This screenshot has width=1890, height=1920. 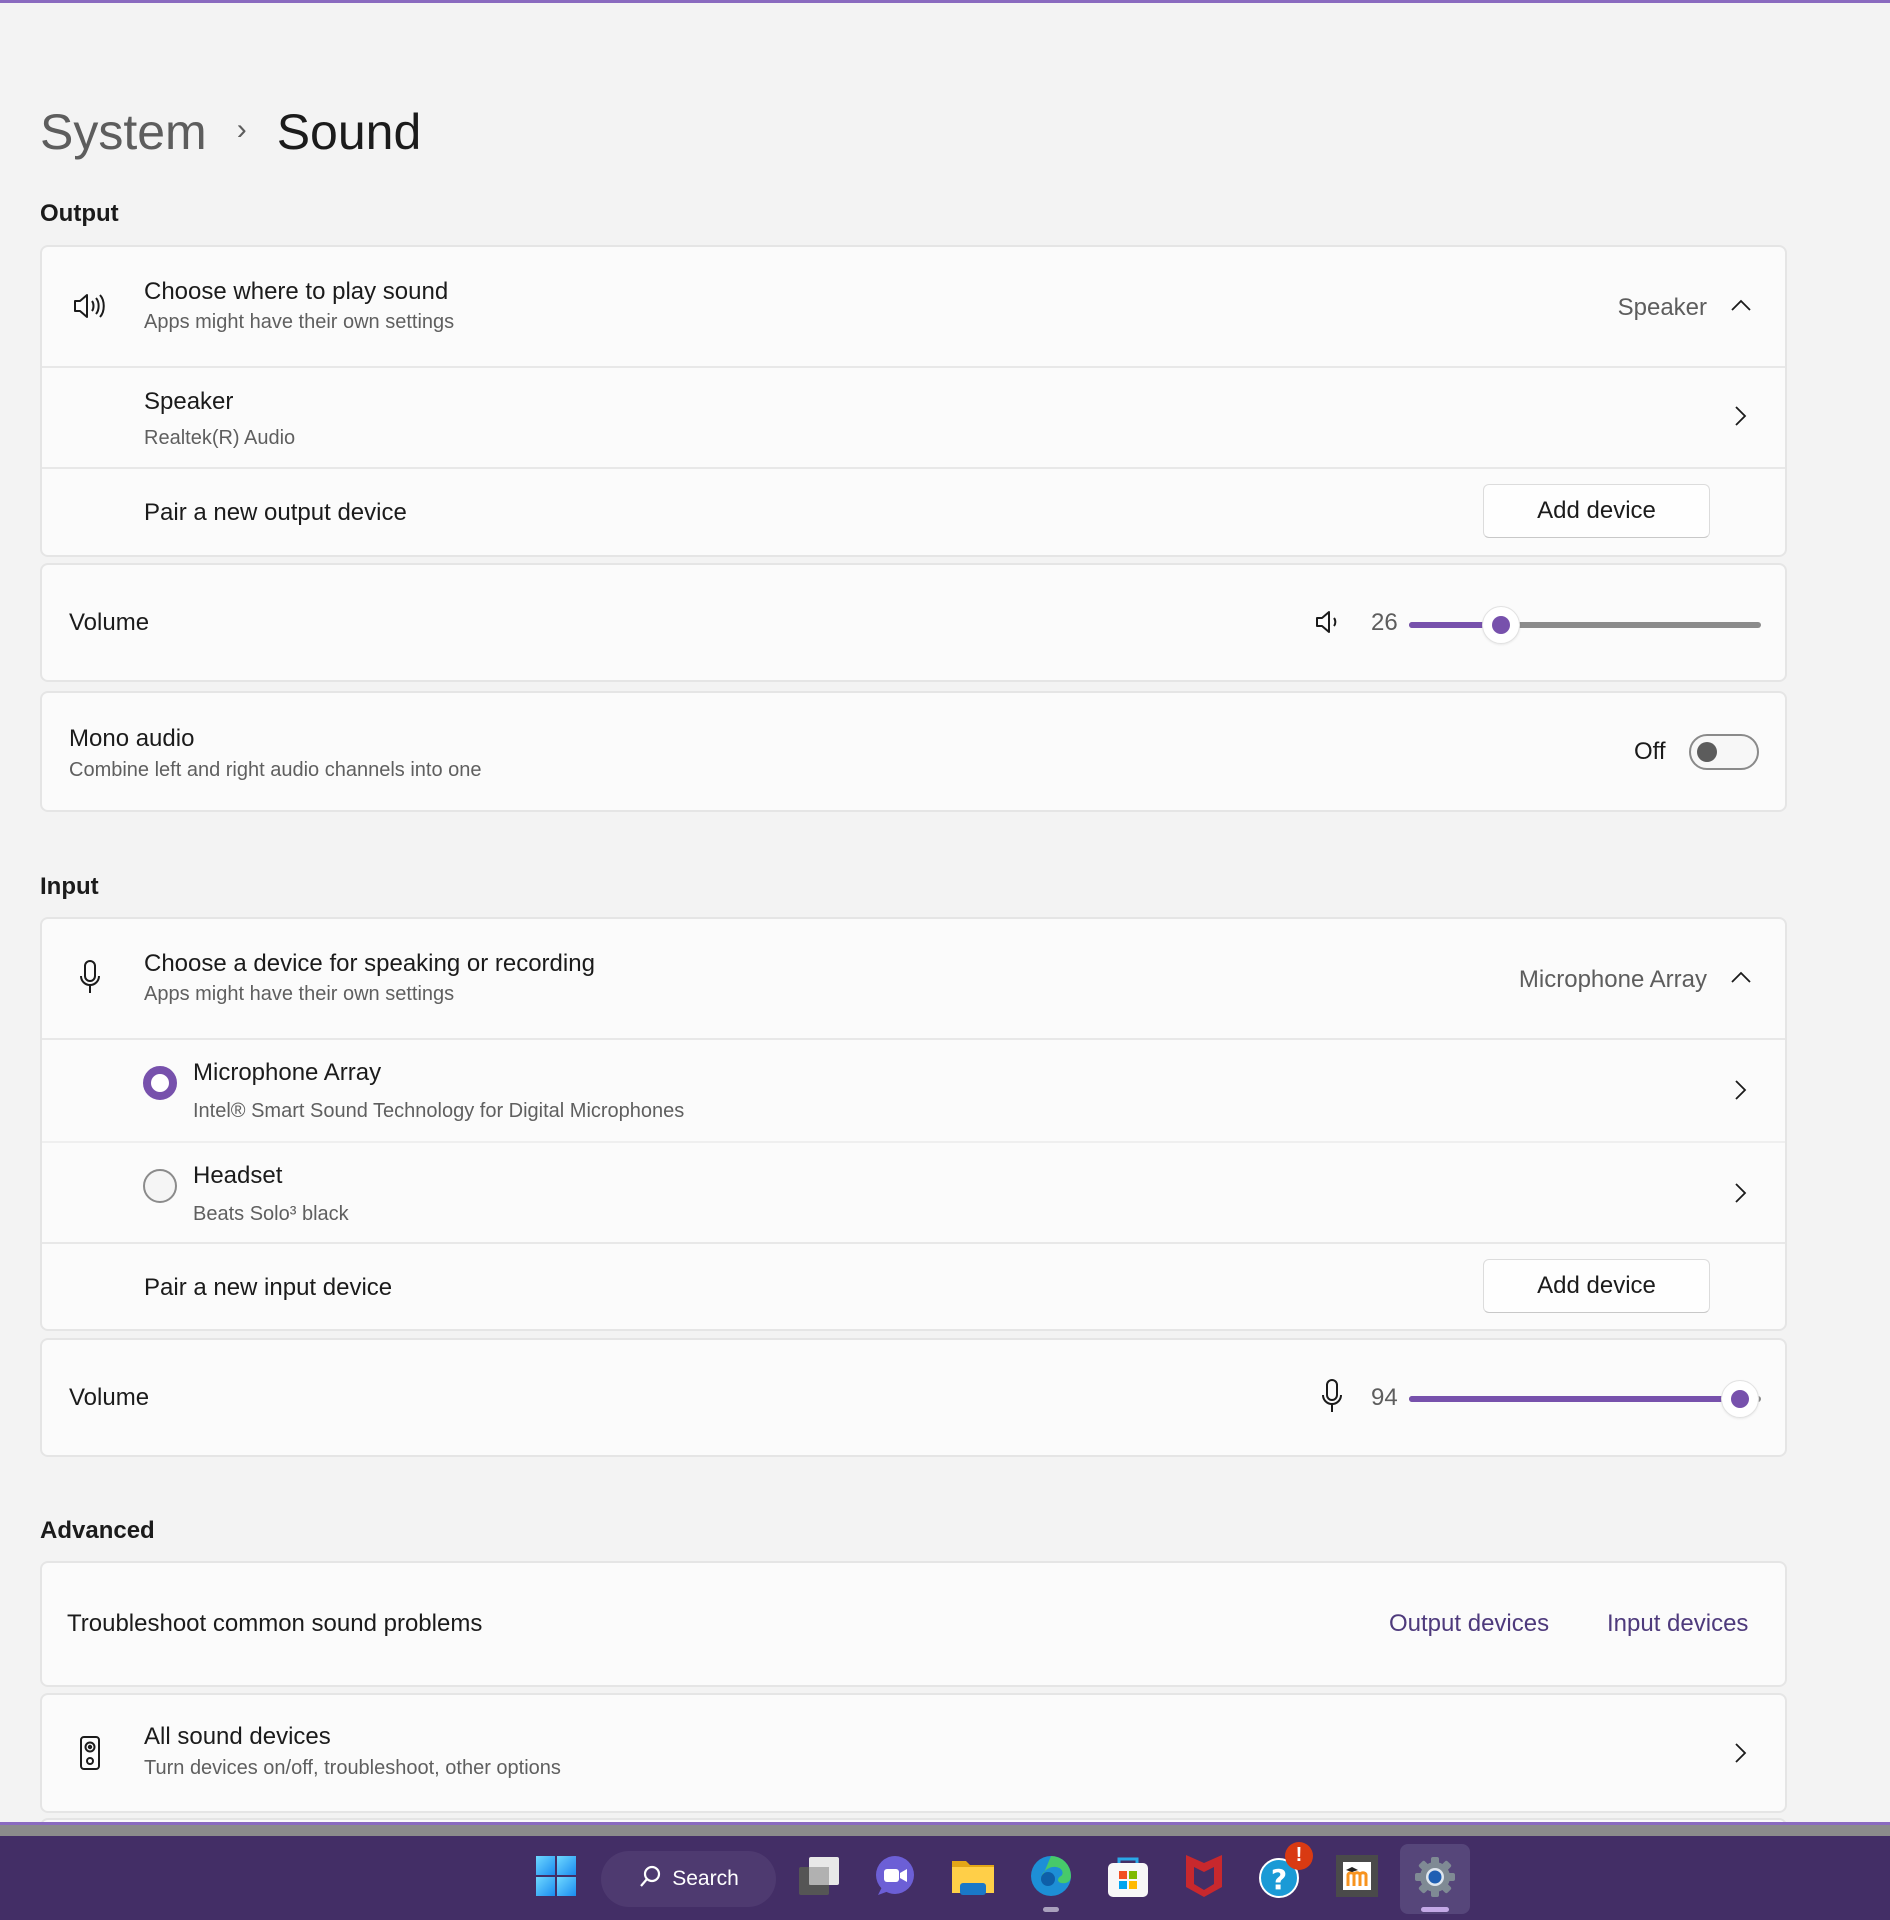 I want to click on toggle-knob, so click(x=1707, y=752).